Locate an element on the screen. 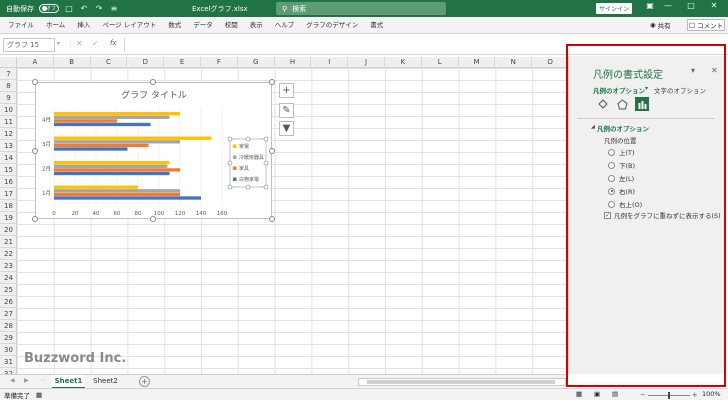  radio-left-circle is located at coordinates (611, 178).